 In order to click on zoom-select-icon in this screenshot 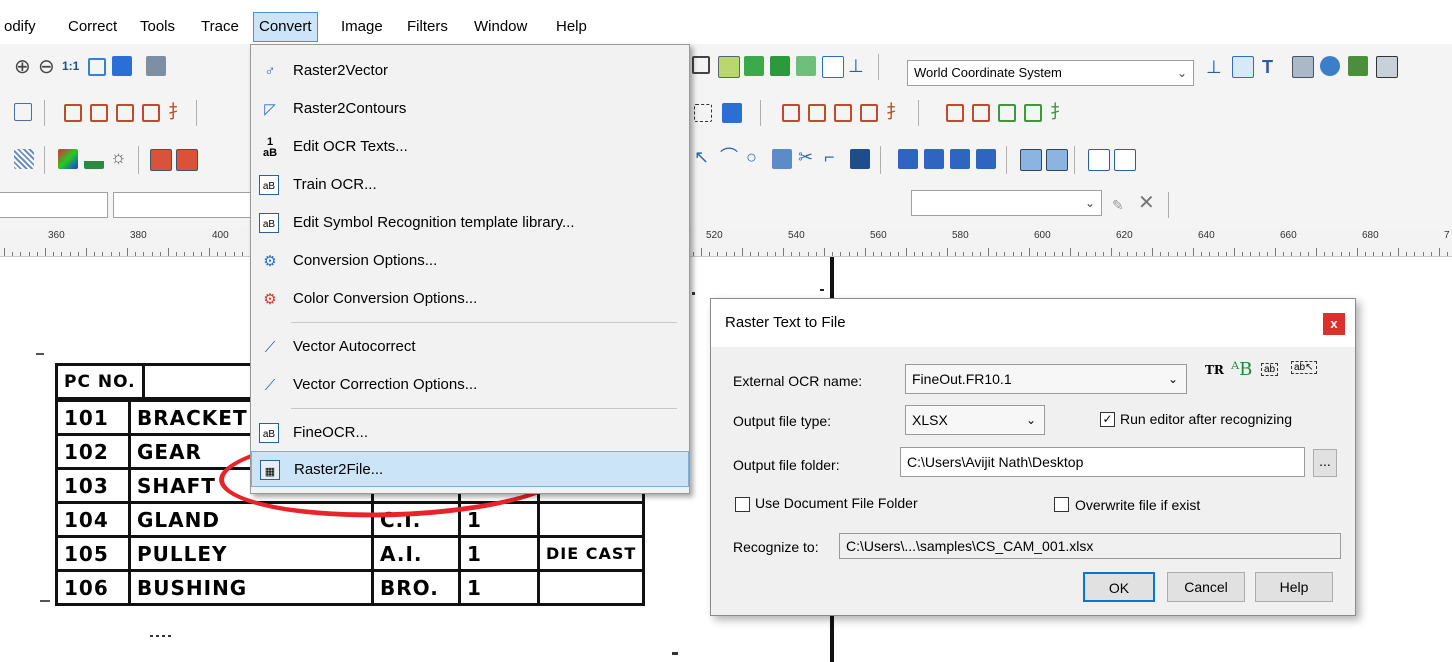, I will do `click(122, 66)`.